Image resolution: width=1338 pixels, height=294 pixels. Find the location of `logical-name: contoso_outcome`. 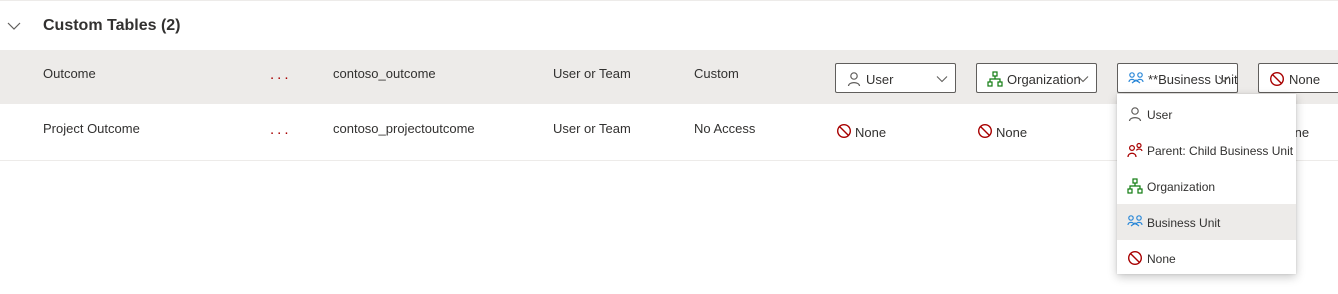

logical-name: contoso_outcome is located at coordinates (384, 73).